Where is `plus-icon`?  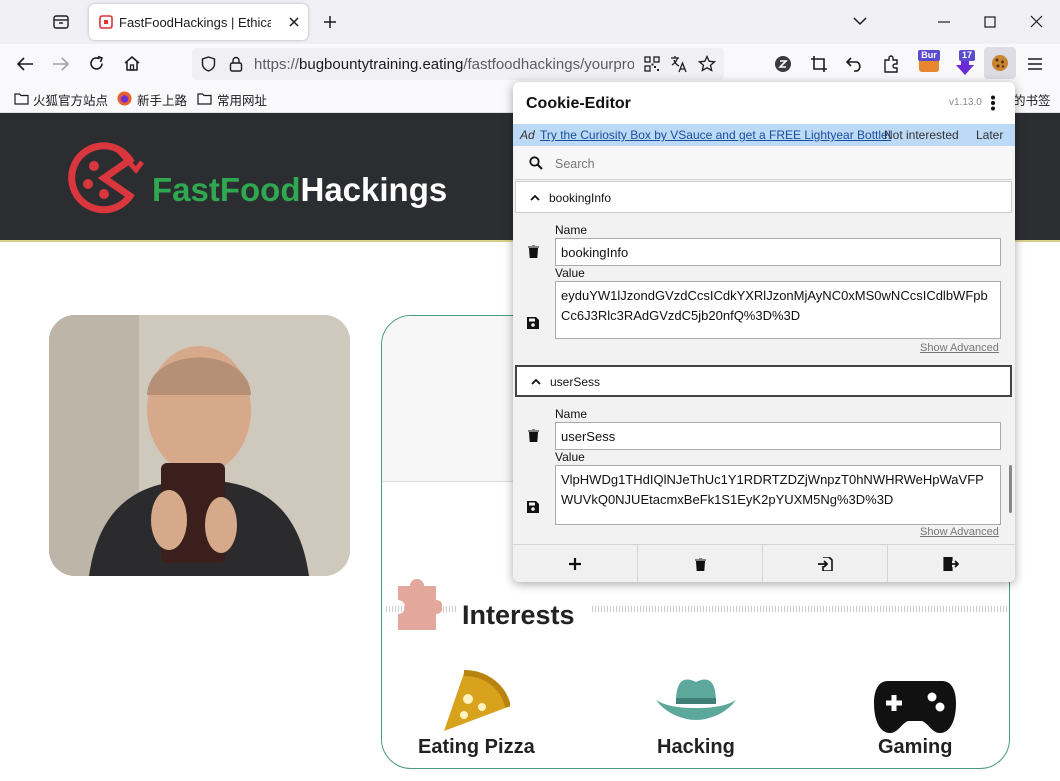 plus-icon is located at coordinates (575, 564).